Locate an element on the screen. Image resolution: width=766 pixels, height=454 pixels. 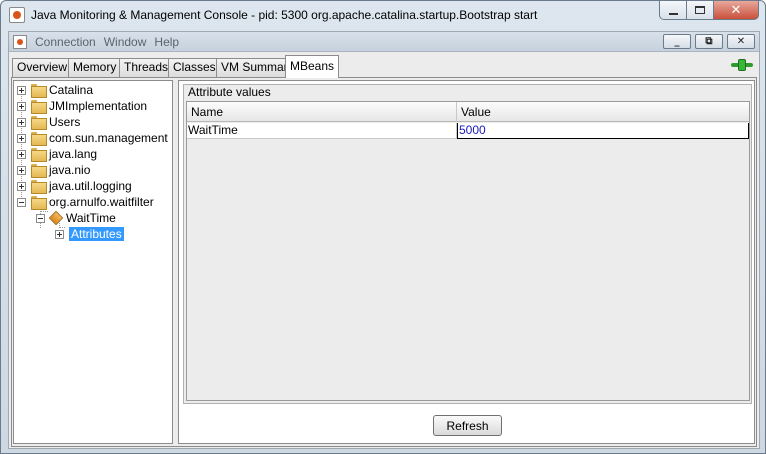
tree-node-label: java.util.logging is located at coordinates (90, 186).